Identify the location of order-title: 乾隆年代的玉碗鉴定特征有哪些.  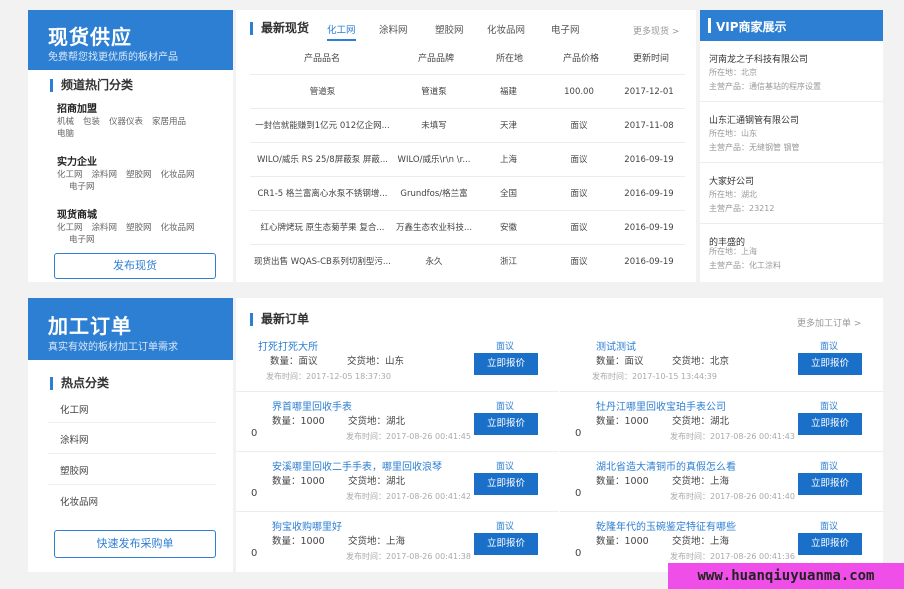
(666, 525).